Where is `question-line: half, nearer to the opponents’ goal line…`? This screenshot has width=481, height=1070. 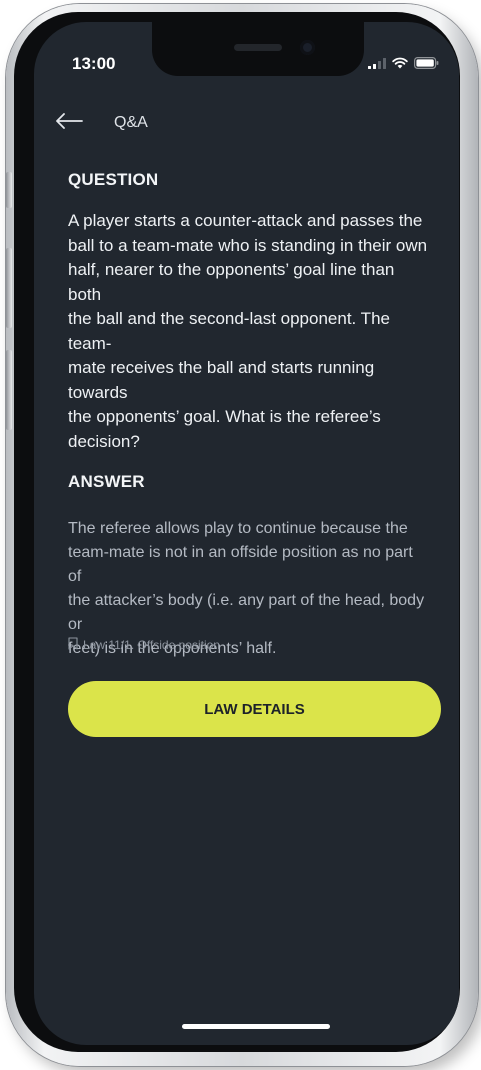 question-line: half, nearer to the opponents’ goal line… is located at coordinates (231, 282).